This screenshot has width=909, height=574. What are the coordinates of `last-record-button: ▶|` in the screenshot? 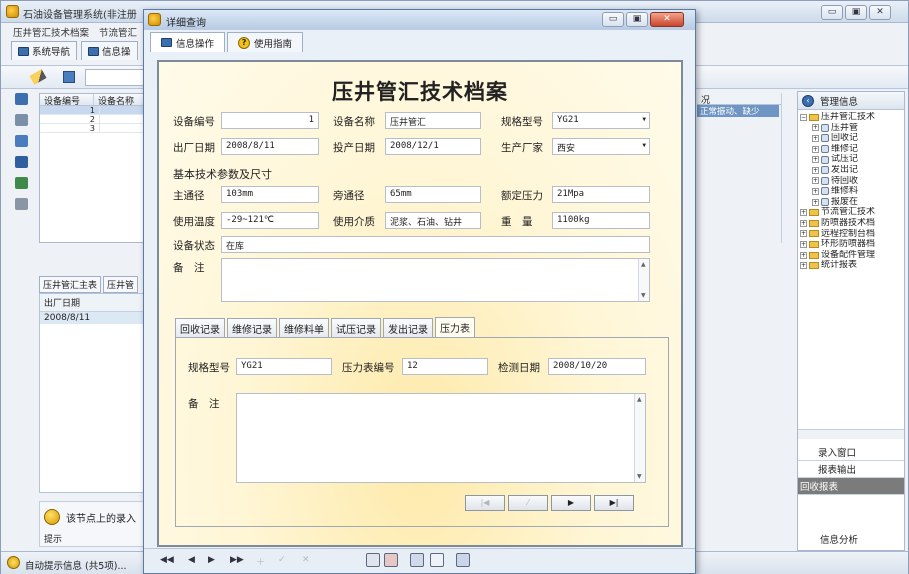 It's located at (614, 503).